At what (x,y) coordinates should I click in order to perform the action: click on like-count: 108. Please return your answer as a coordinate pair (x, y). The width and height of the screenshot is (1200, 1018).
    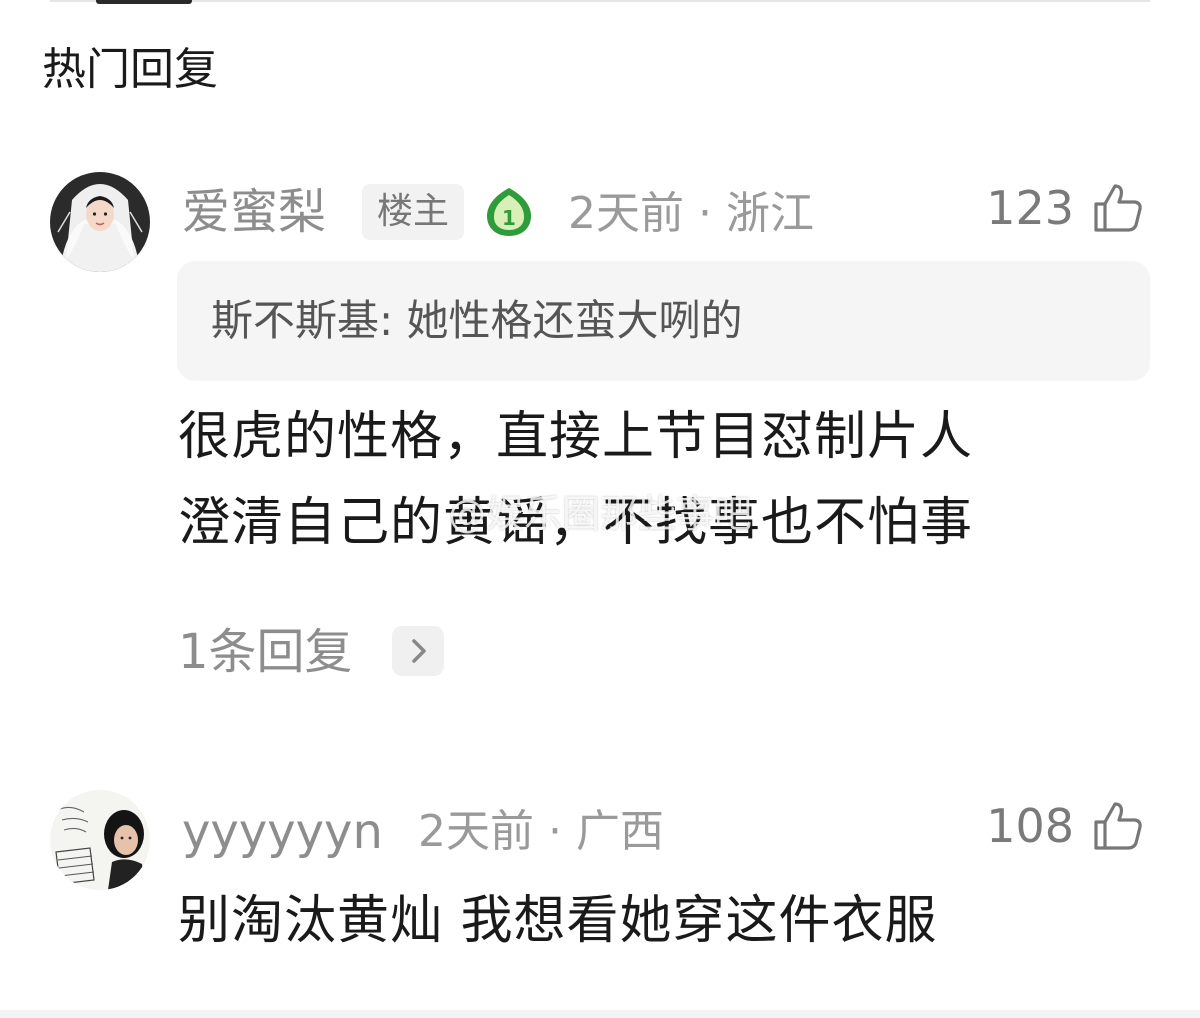
    Looking at the image, I should click on (1014, 826).